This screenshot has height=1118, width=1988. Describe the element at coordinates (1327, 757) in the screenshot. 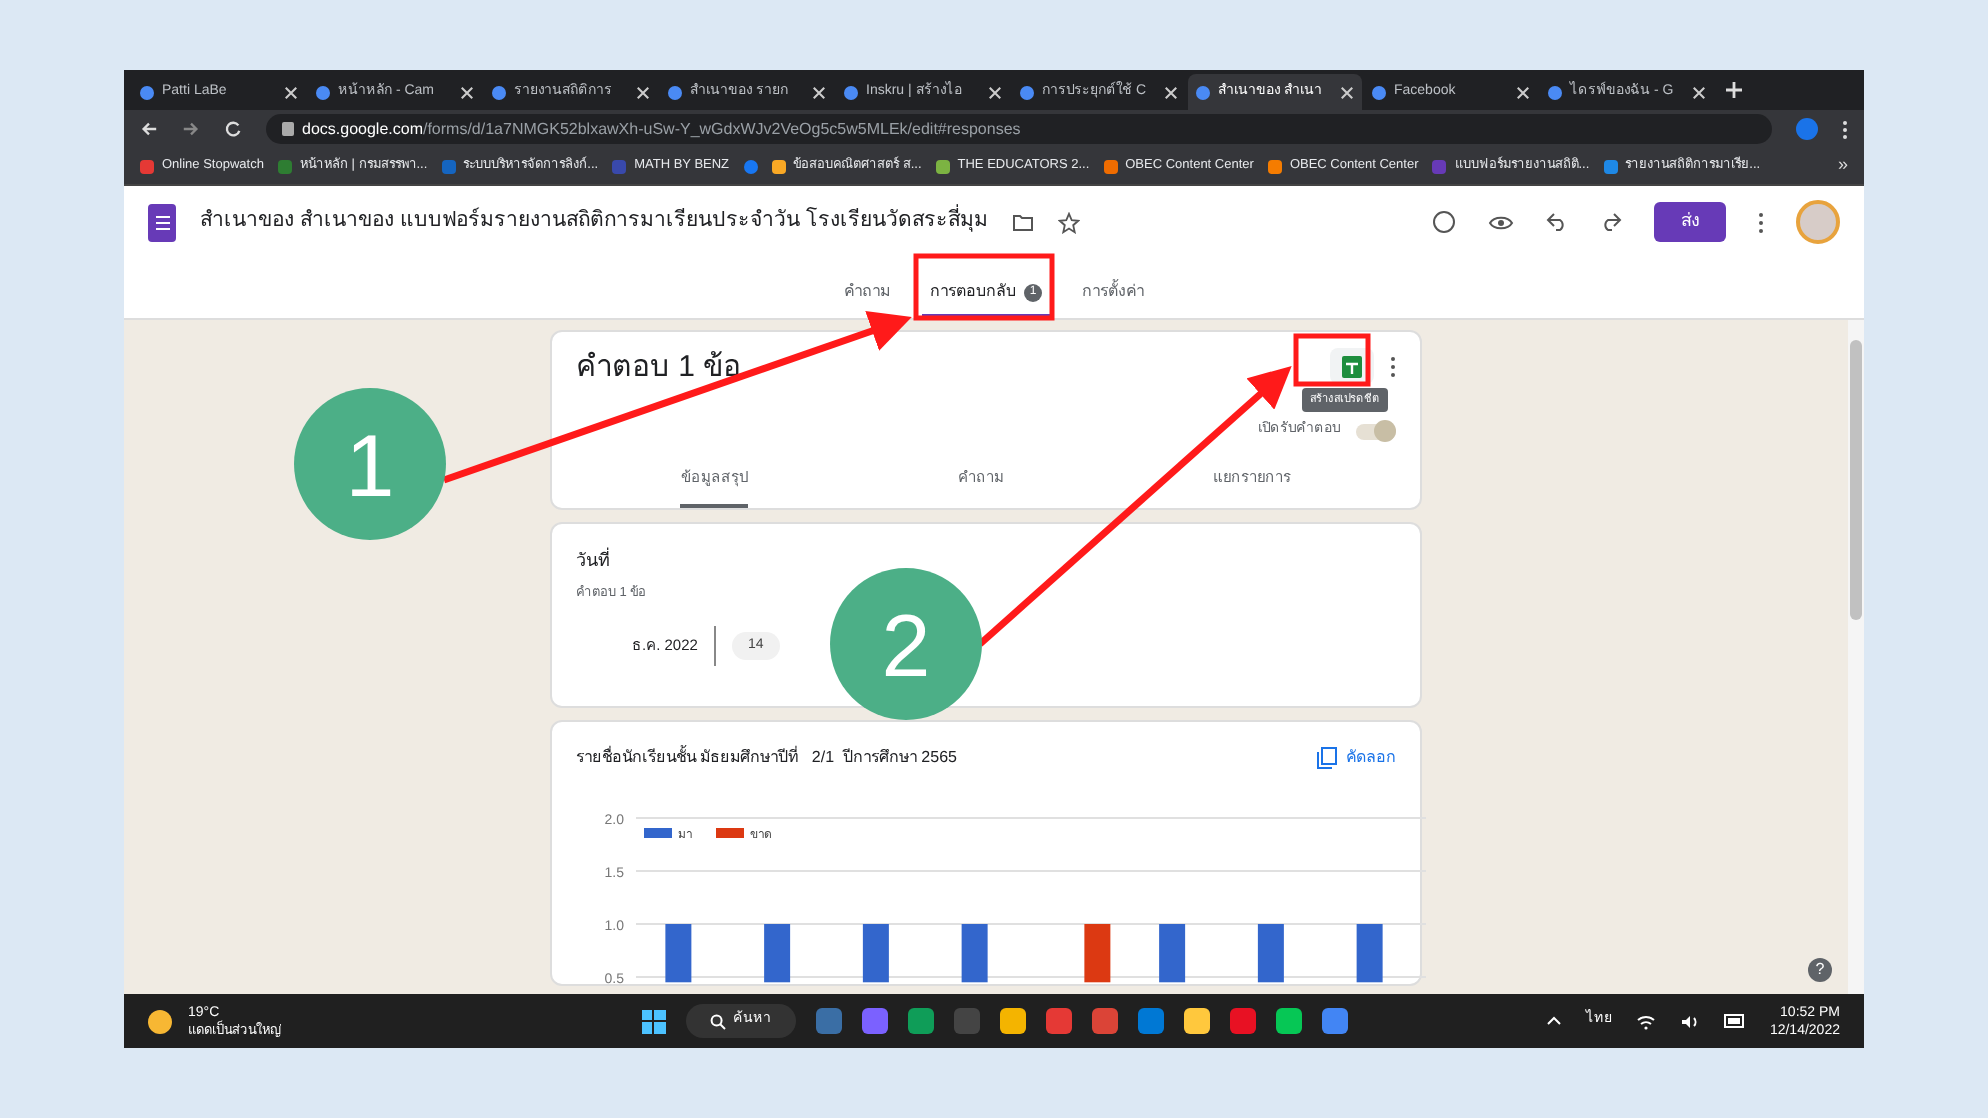

I see `copy-icon` at that location.